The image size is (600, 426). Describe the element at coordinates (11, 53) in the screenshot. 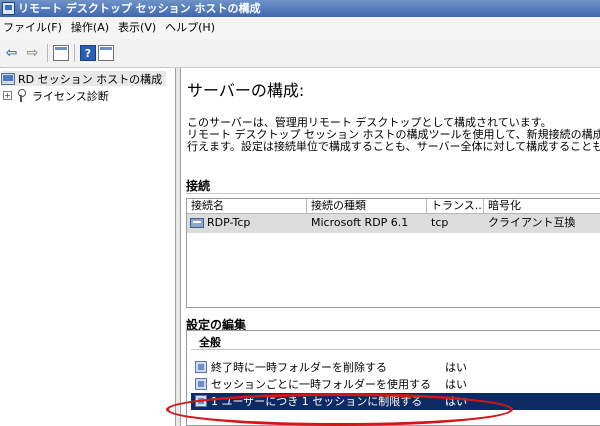

I see `back-arrow-icon: ⇦` at that location.